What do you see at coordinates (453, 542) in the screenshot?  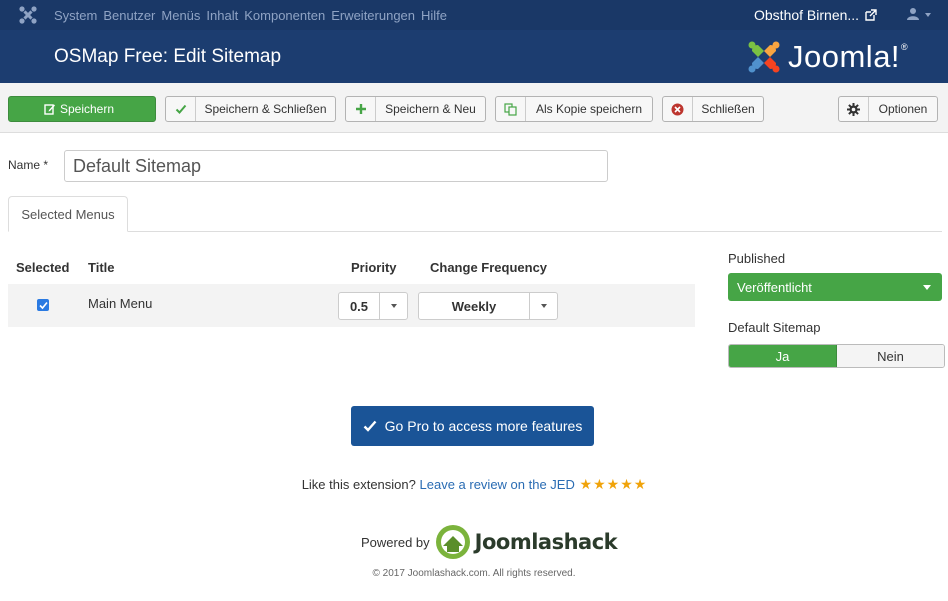 I see `joomlashack-logo-icon` at bounding box center [453, 542].